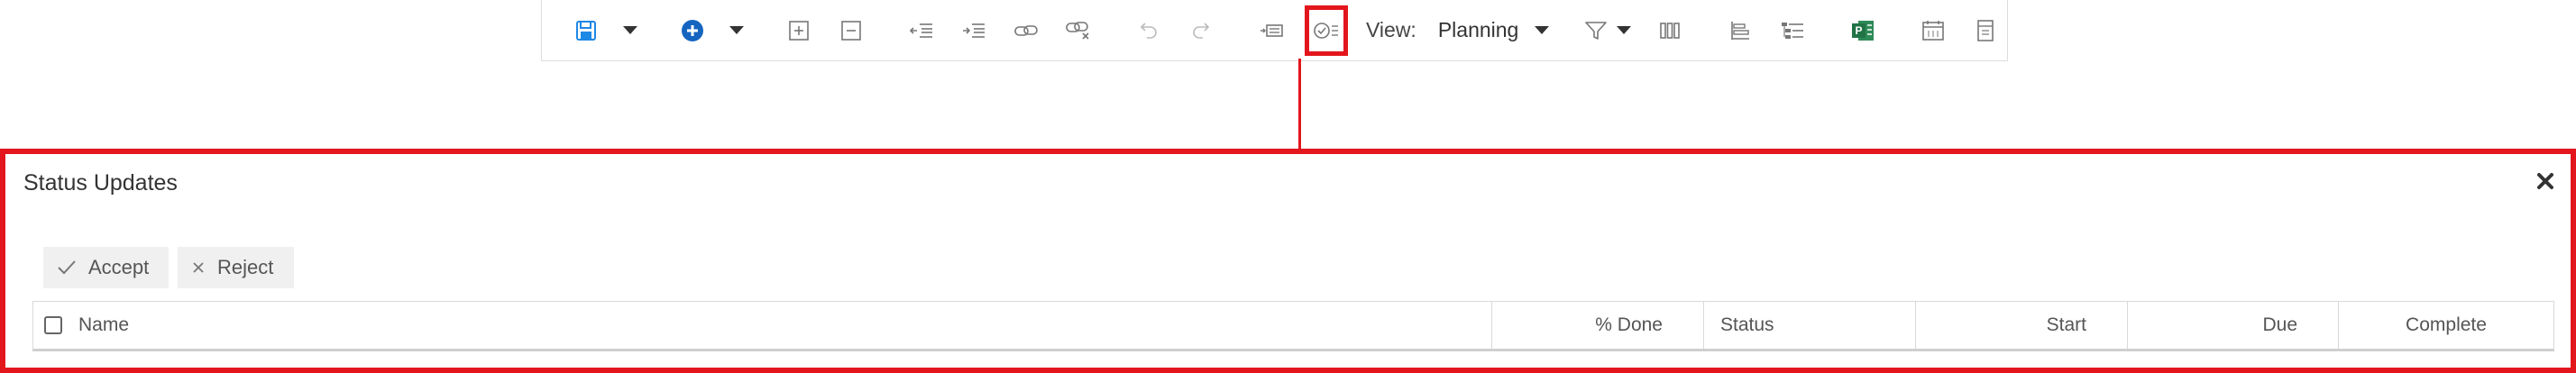 The image size is (2576, 373). I want to click on column-header-percent-done: % Done, so click(1597, 326).